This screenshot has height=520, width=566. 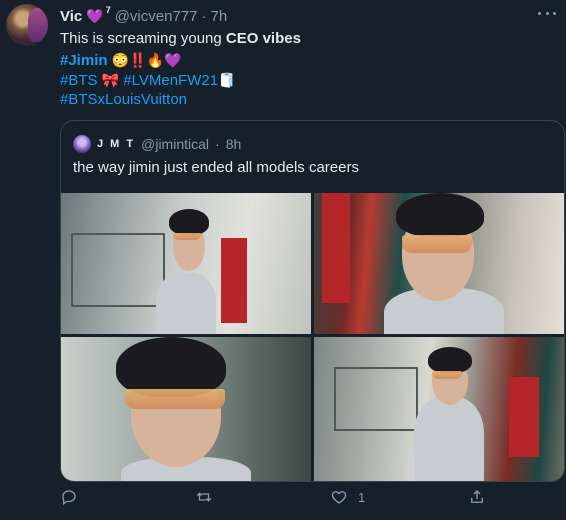 What do you see at coordinates (110, 80) in the screenshot?
I see `ribbon-emoji: 🎀` at bounding box center [110, 80].